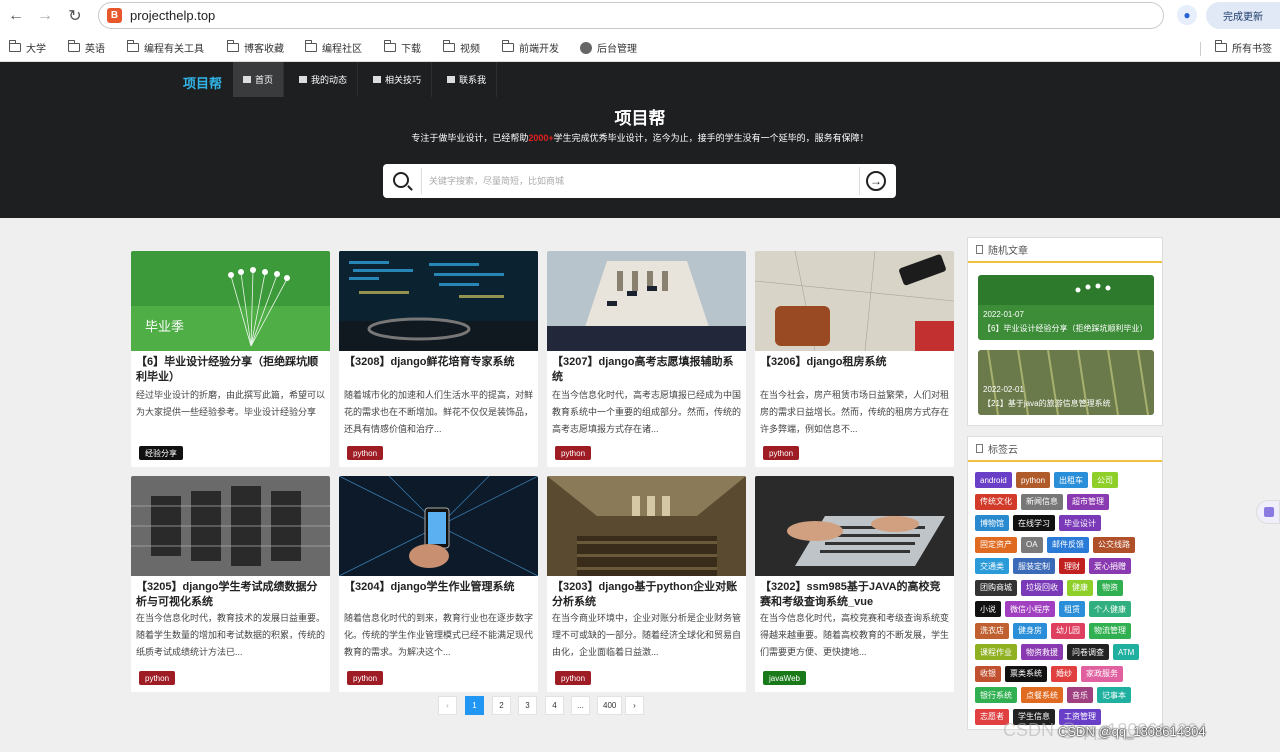 Image resolution: width=1280 pixels, height=752 pixels. I want to click on bookmark-folder: 编程有关工具, so click(165, 47).